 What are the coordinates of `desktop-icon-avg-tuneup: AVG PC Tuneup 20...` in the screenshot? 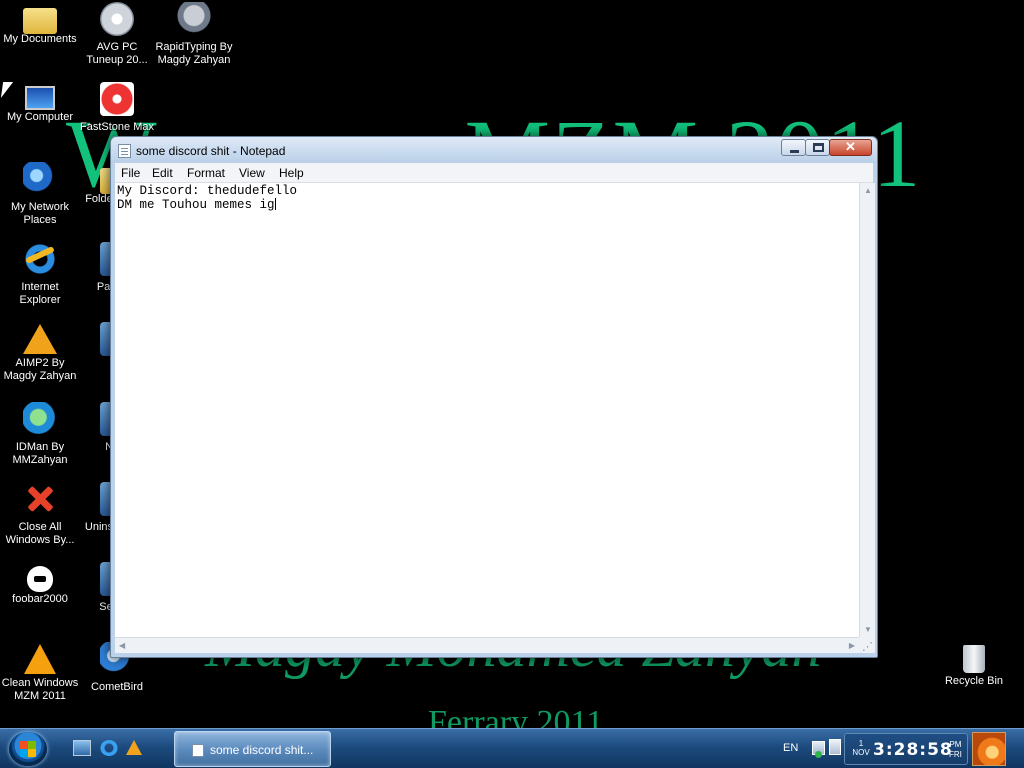 It's located at (117, 34).